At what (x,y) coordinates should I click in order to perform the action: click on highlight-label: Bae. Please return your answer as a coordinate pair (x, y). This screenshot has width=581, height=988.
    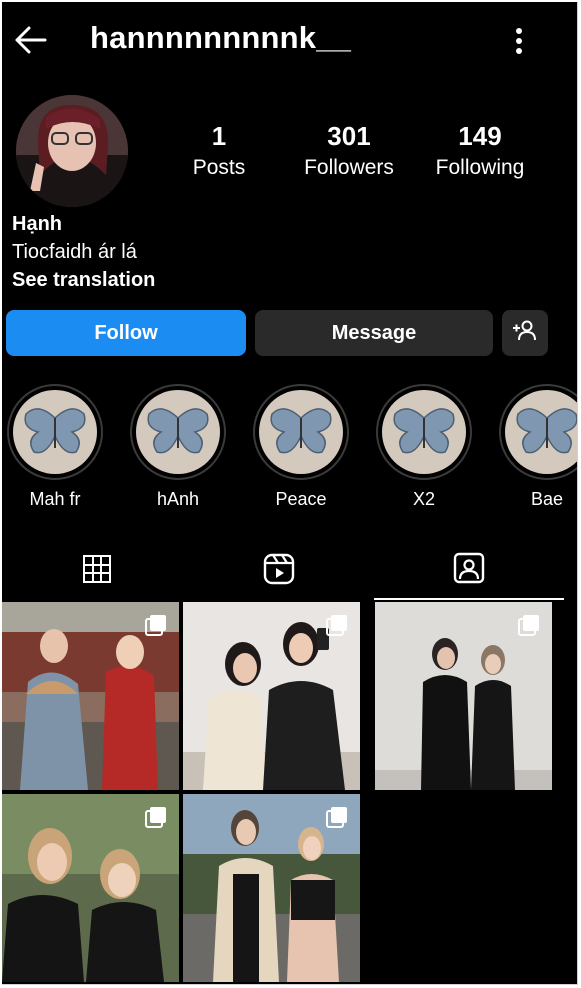
    Looking at the image, I should click on (547, 499).